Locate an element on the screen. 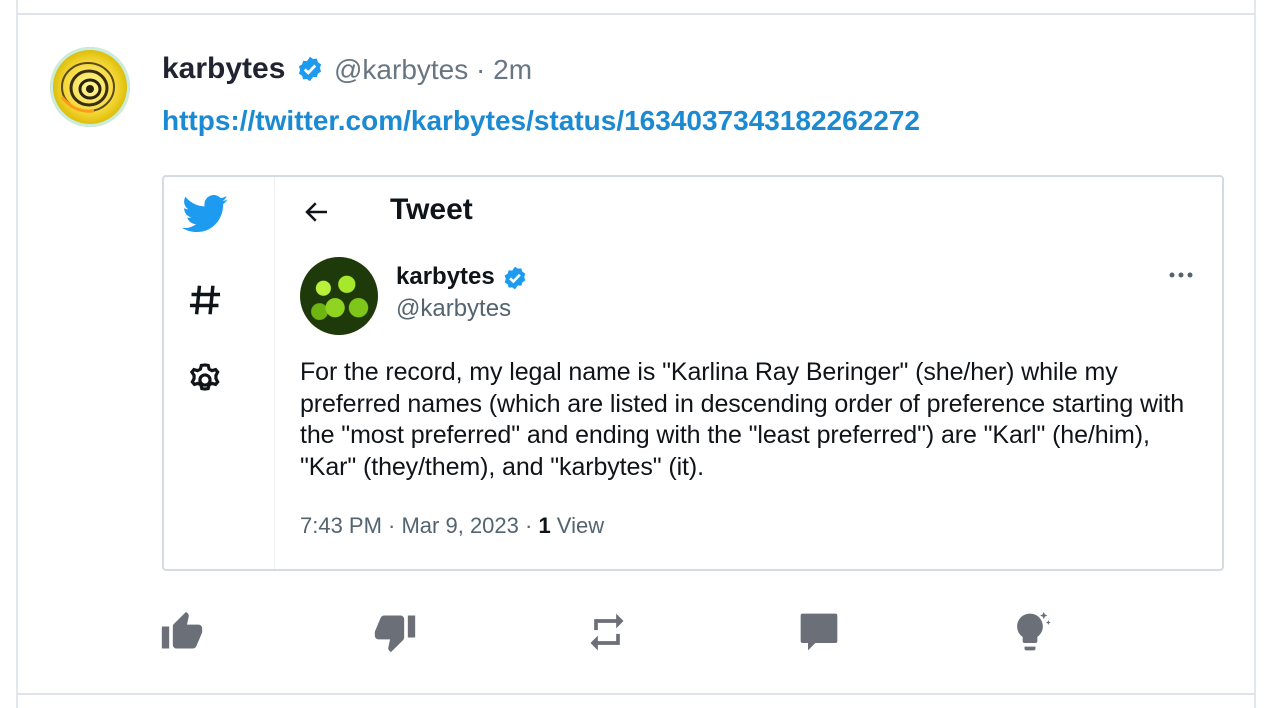 This screenshot has height=708, width=1274. inner-author-name: karbytes is located at coordinates (445, 276).